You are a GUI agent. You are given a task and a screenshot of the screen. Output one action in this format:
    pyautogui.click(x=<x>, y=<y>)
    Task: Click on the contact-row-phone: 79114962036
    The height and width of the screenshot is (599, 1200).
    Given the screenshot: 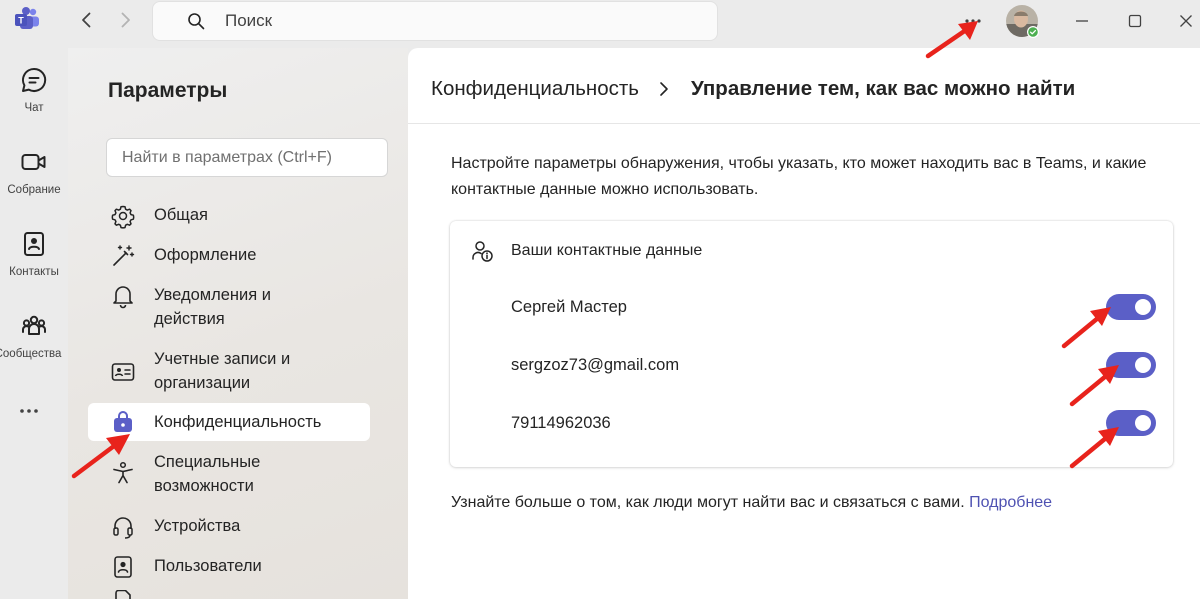 What is the action you would take?
    pyautogui.click(x=833, y=423)
    